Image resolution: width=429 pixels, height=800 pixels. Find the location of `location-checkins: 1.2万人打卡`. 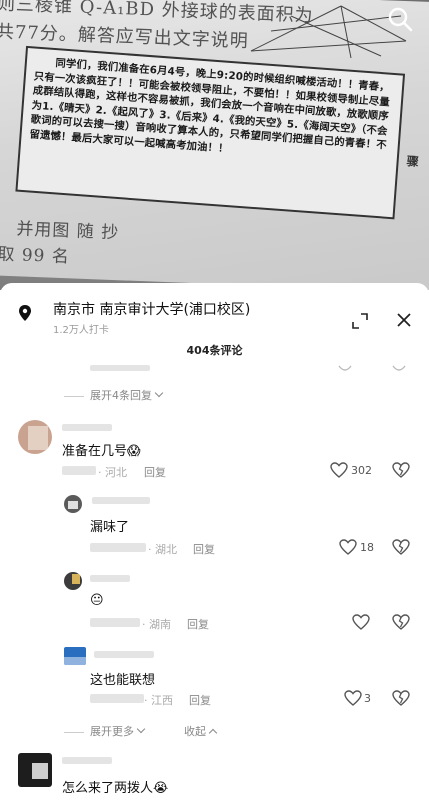

location-checkins: 1.2万人打卡 is located at coordinates (81, 330).